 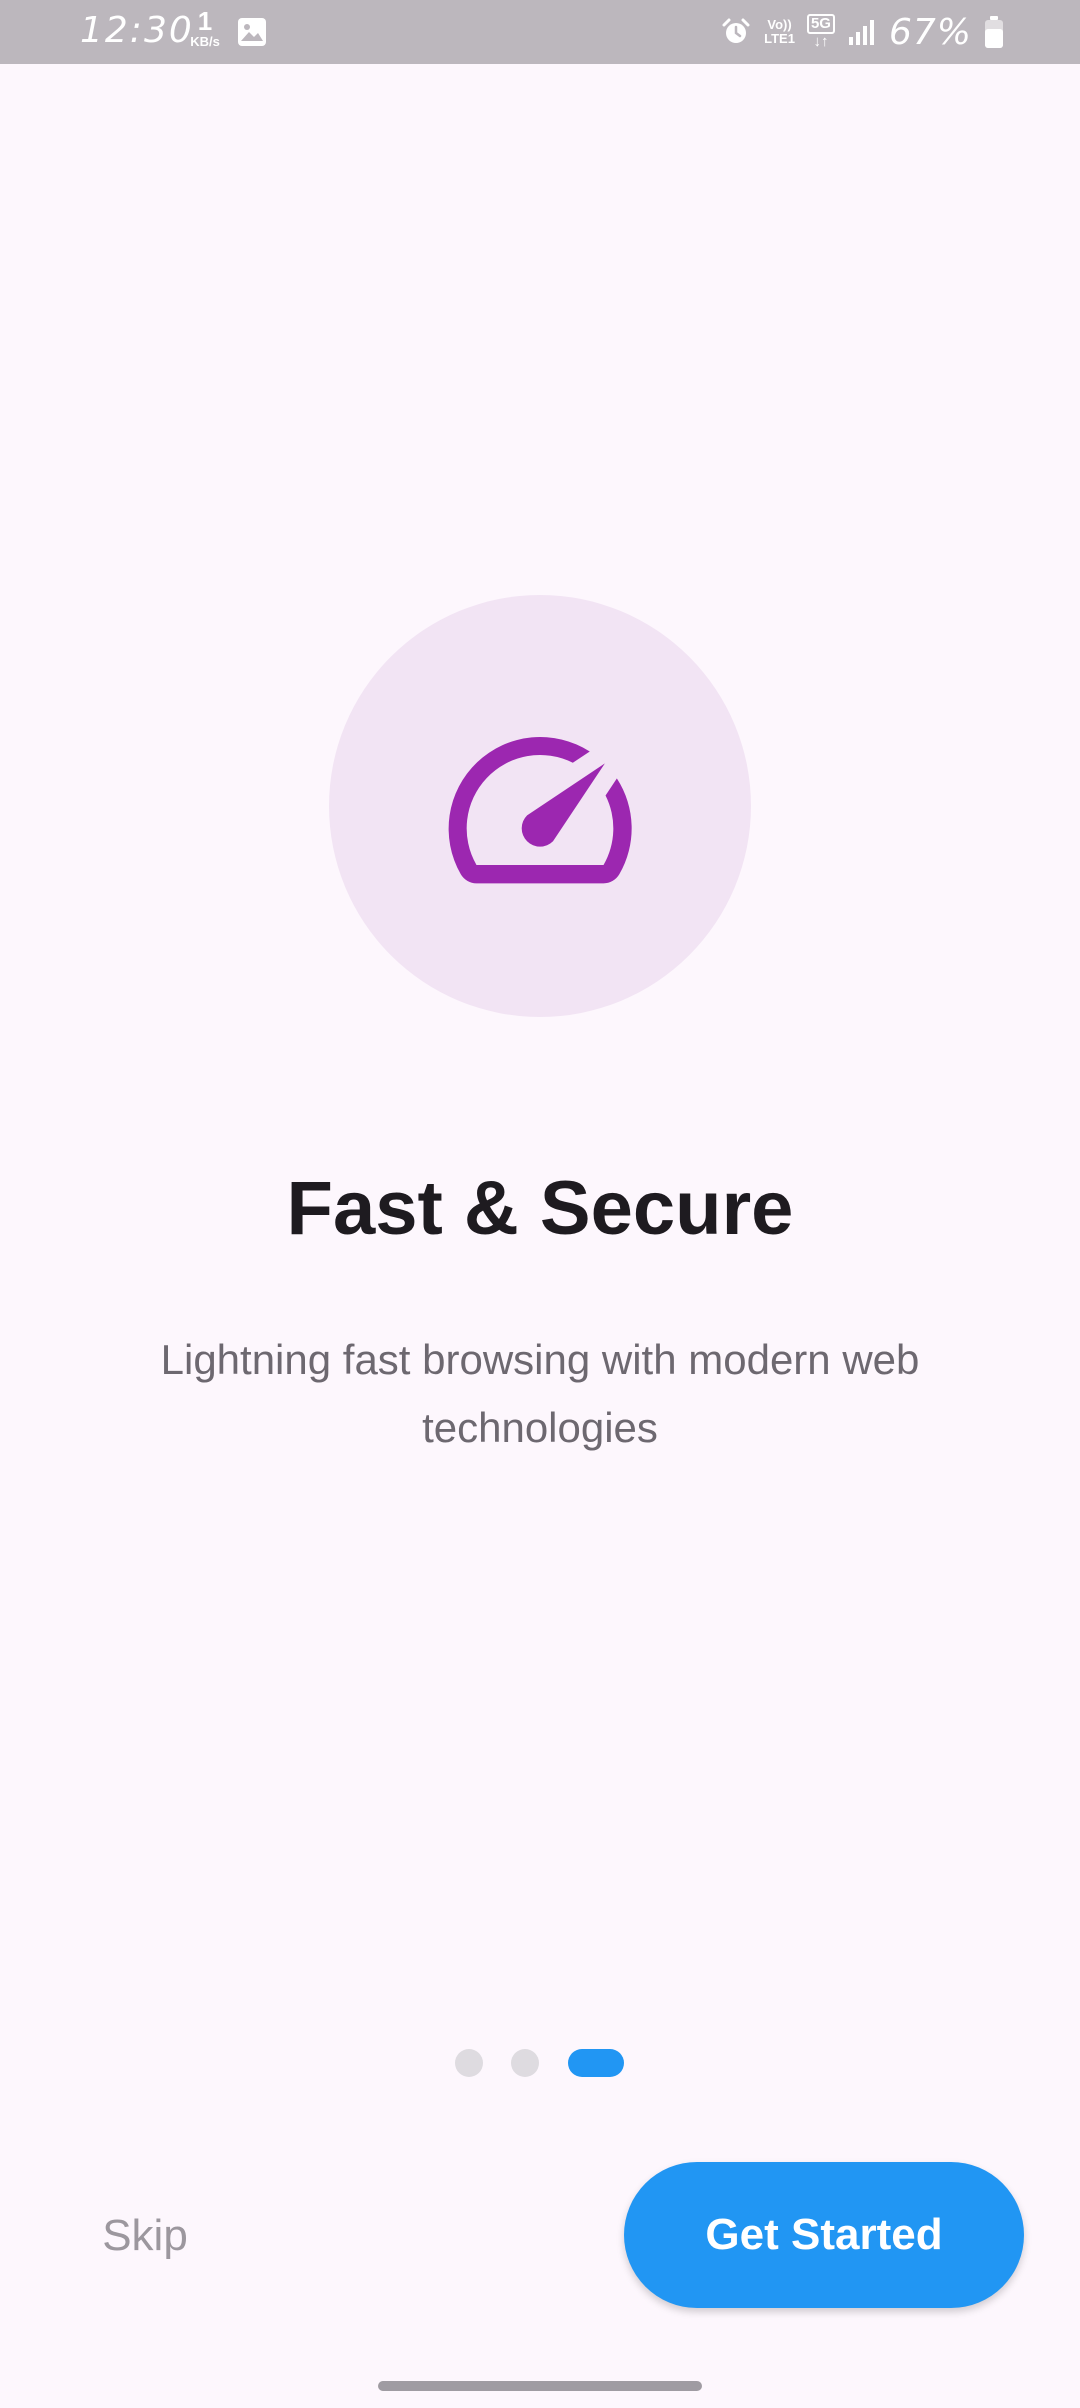 What do you see at coordinates (540, 32) in the screenshot?
I see `status-bar: 12:30 1 KB/s Vo)) LTE1 5G ↓↑ 67%` at bounding box center [540, 32].